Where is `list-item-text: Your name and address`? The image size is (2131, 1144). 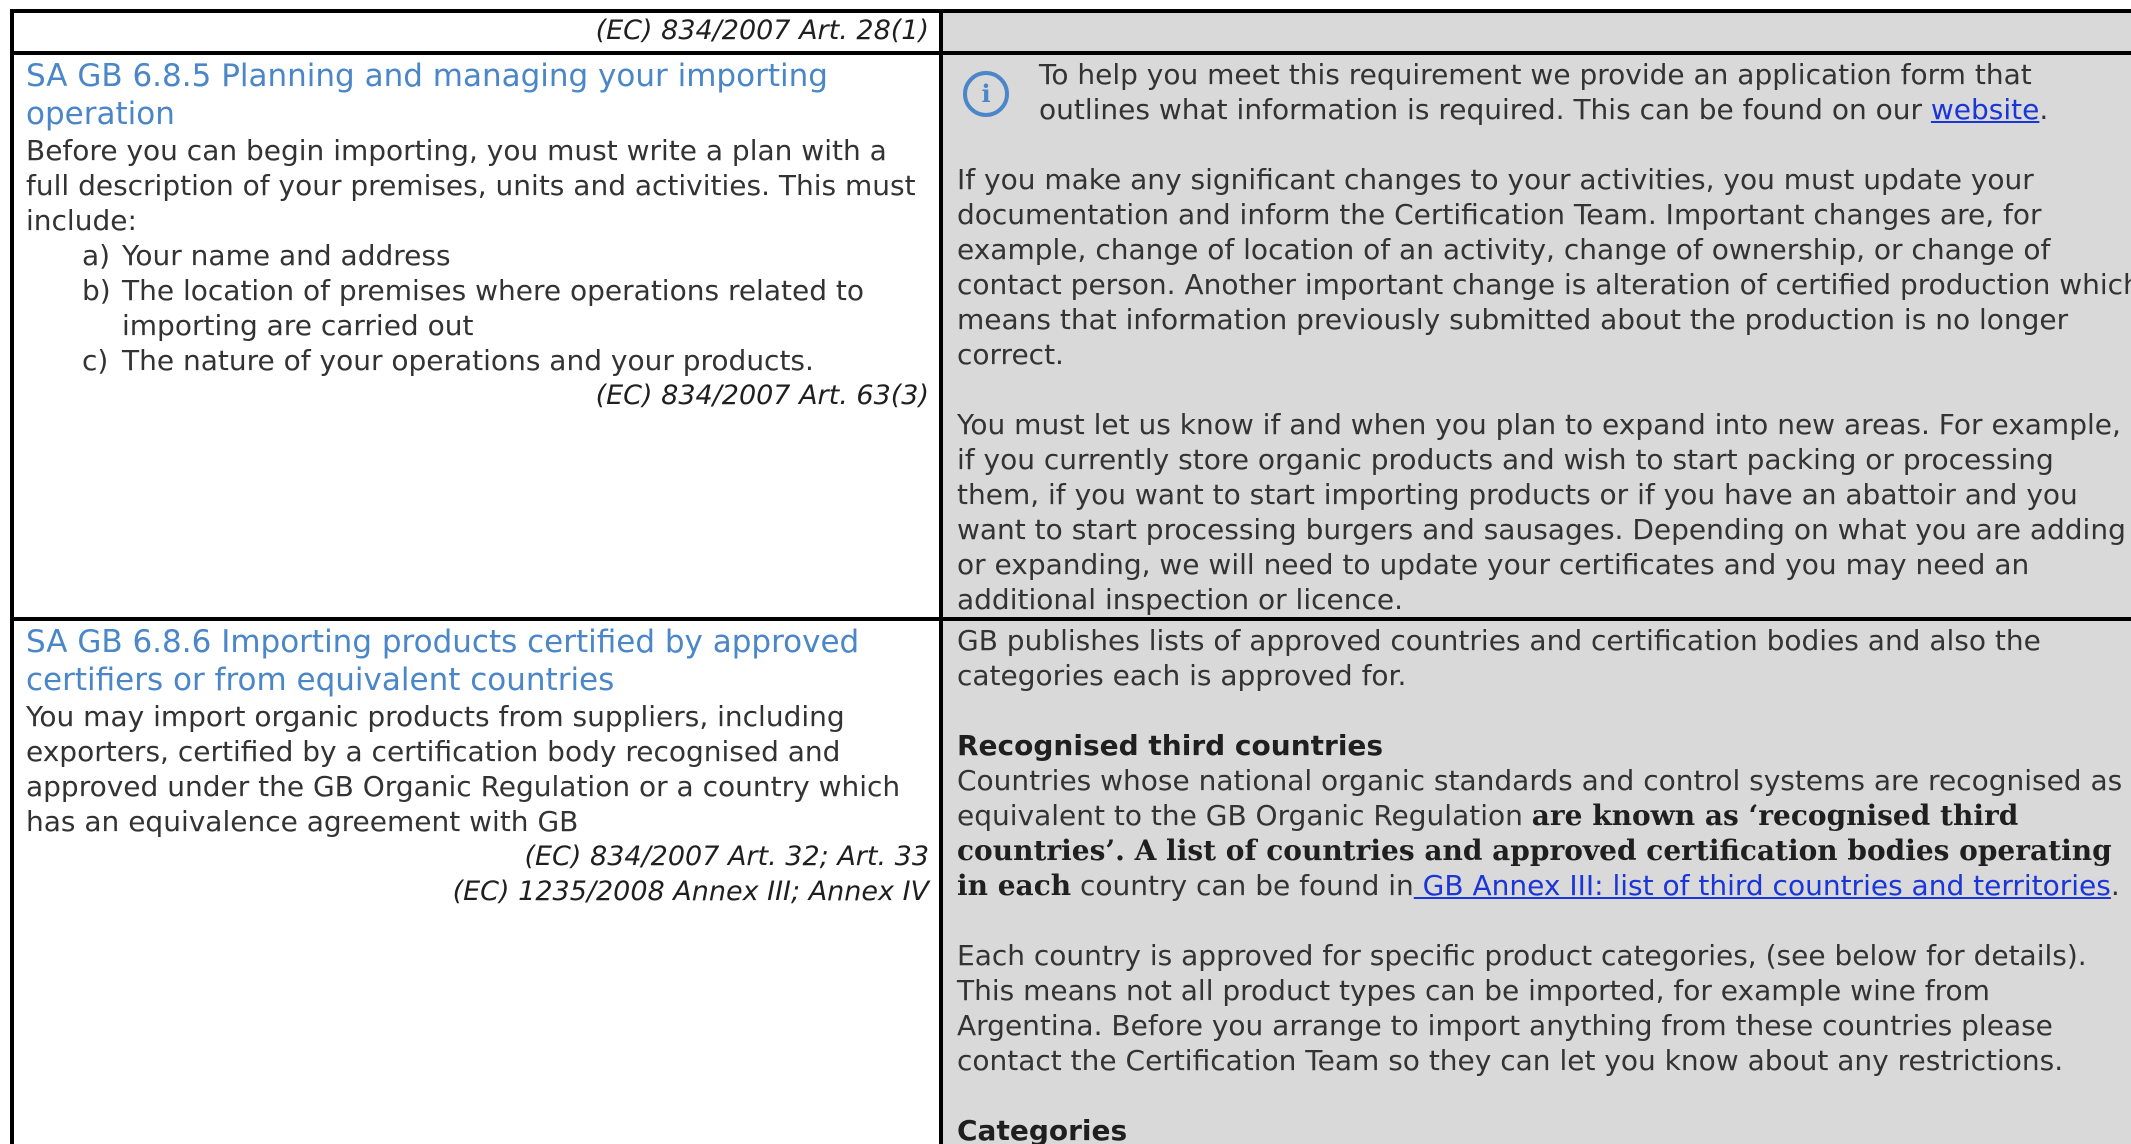 list-item-text: Your name and address is located at coordinates (286, 255).